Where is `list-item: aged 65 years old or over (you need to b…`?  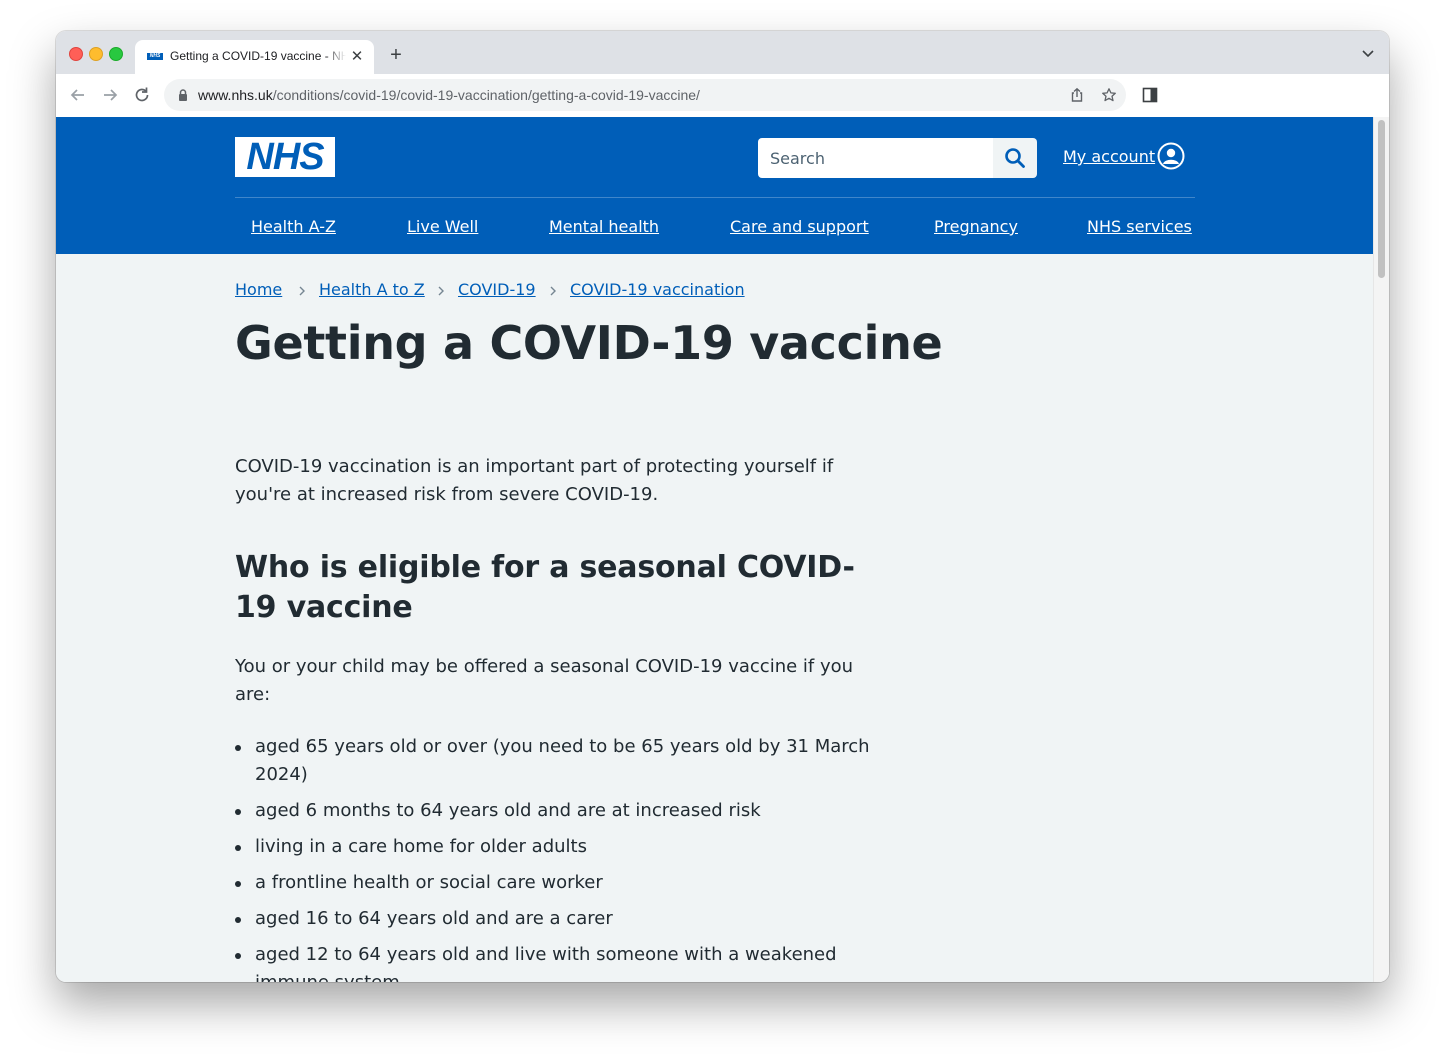 list-item: aged 65 years old or over (you need to b… is located at coordinates (555, 761).